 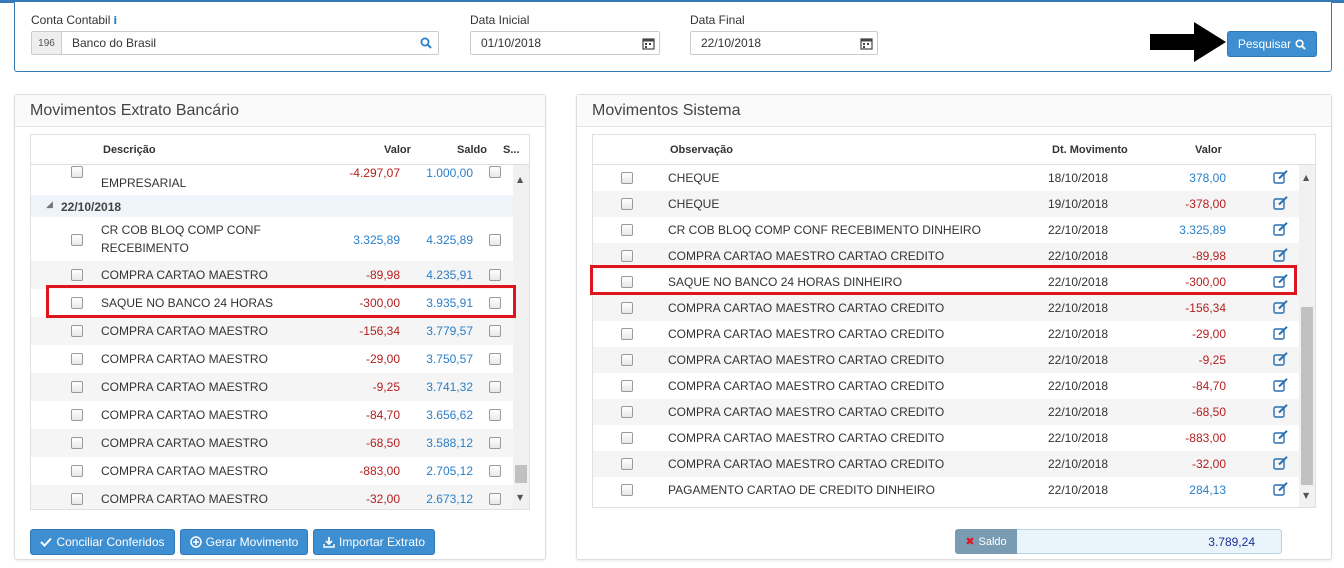 What do you see at coordinates (472, 150) in the screenshot?
I see `col-saldo: Saldo` at bounding box center [472, 150].